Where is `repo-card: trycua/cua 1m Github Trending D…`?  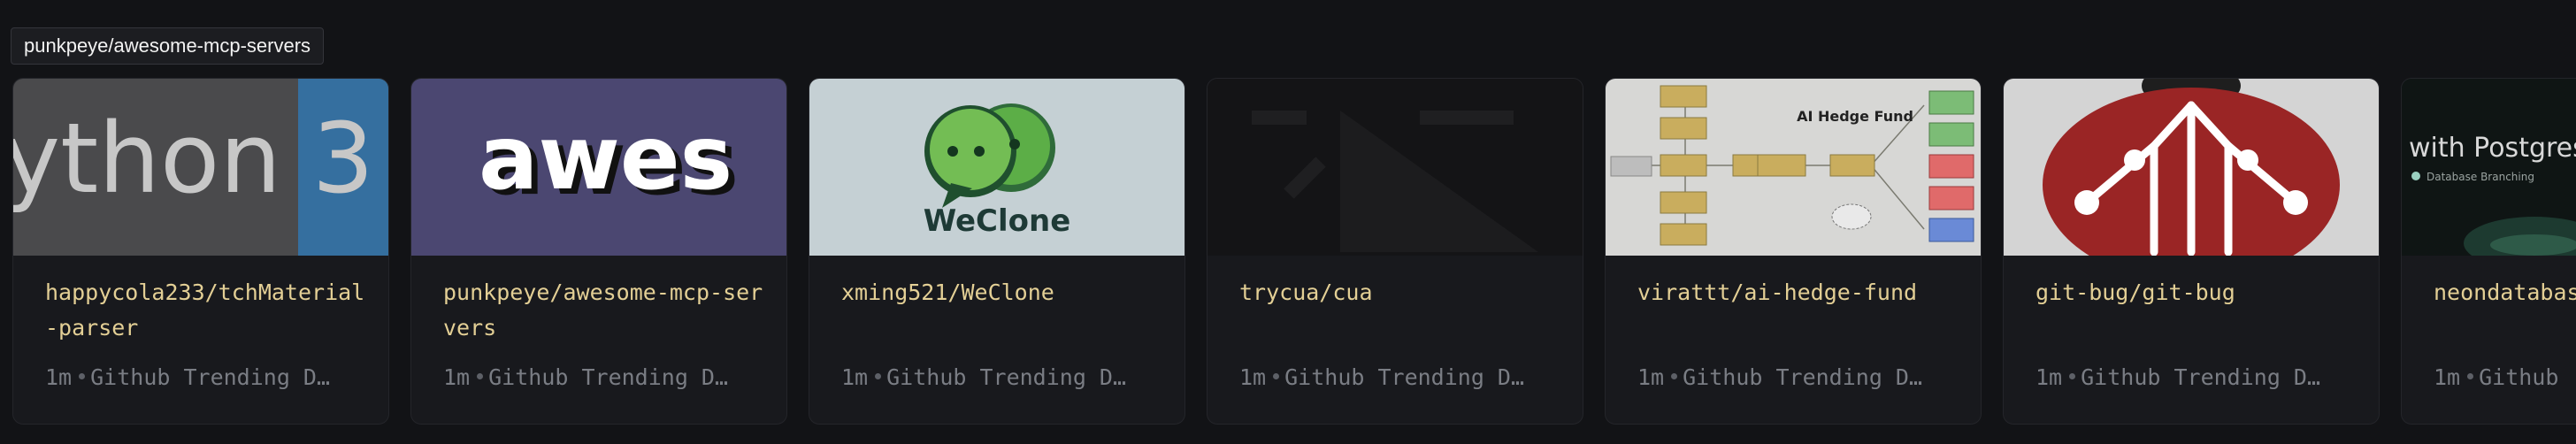
repo-card: trycua/cua 1m Github Trending D… is located at coordinates (1395, 252).